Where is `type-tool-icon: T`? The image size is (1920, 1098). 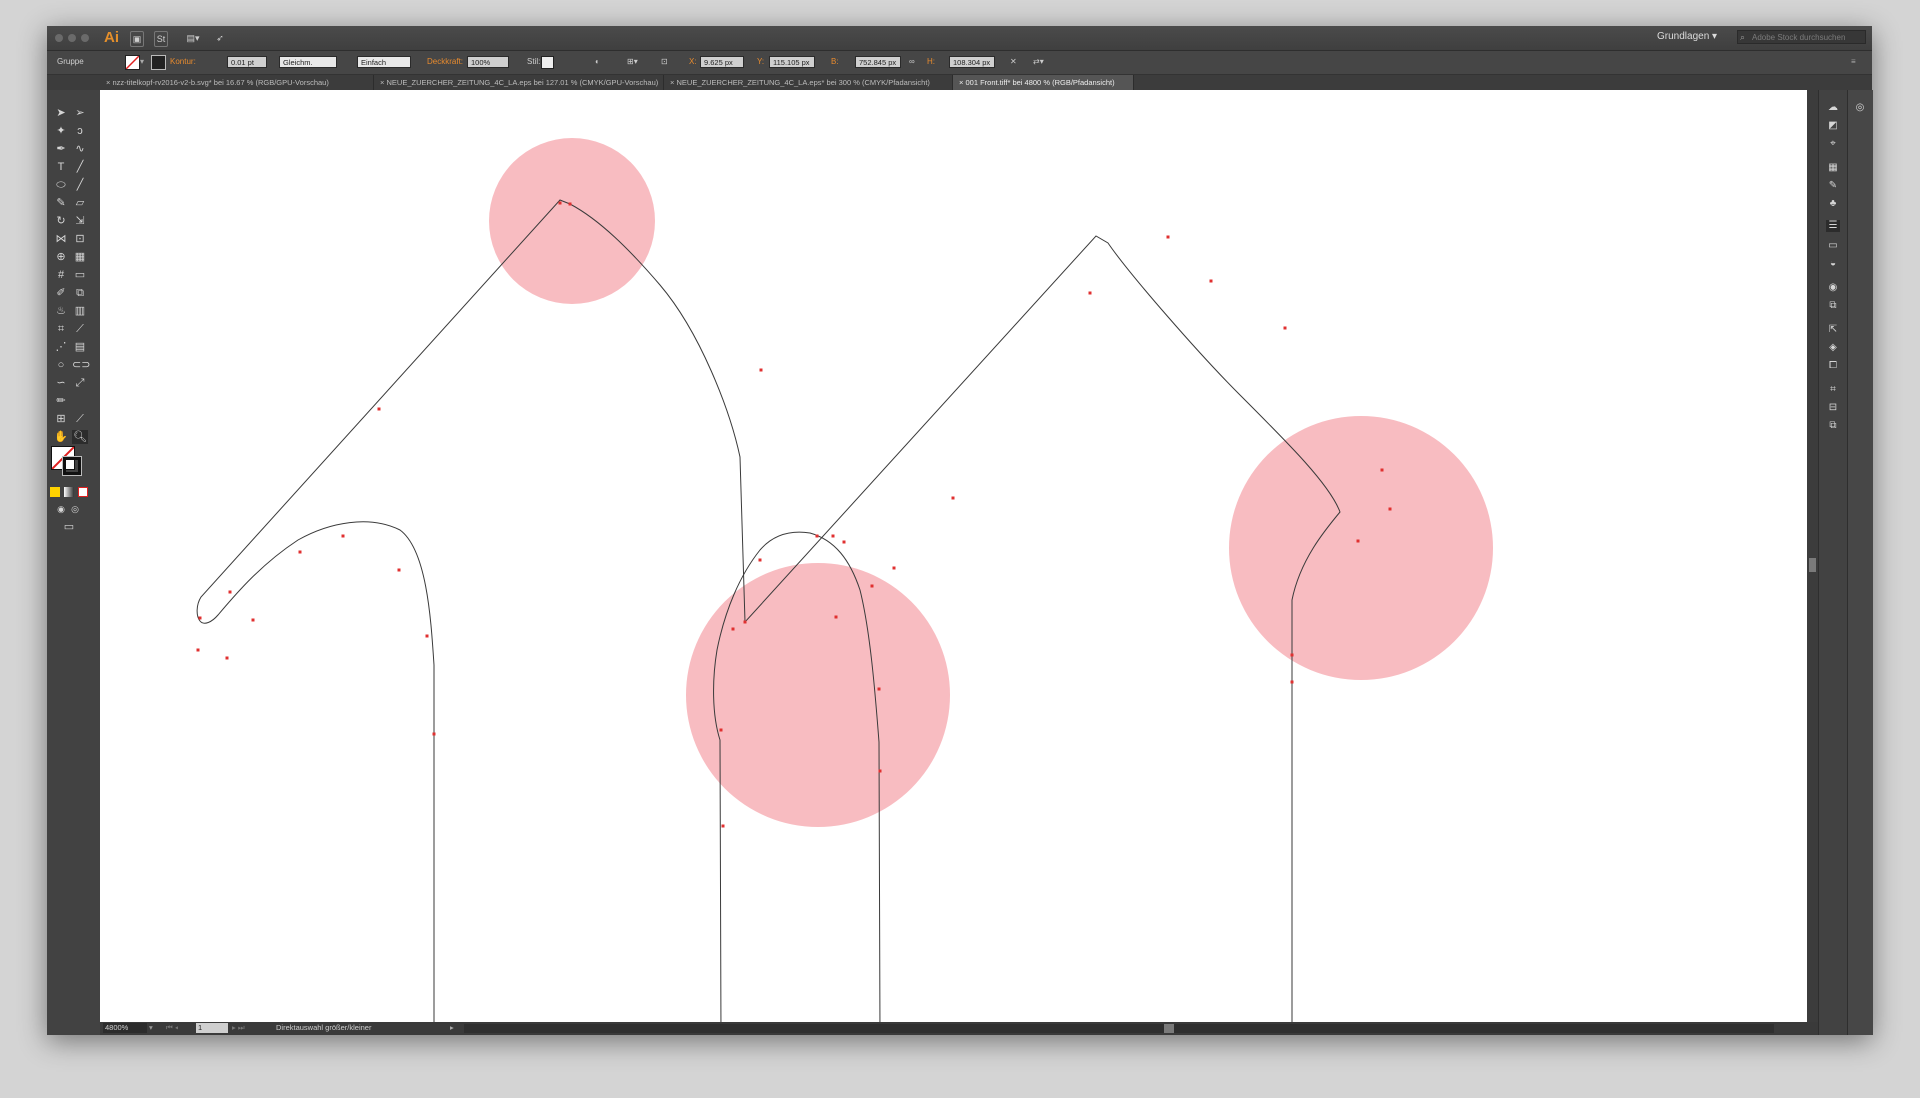 type-tool-icon: T is located at coordinates (61, 167).